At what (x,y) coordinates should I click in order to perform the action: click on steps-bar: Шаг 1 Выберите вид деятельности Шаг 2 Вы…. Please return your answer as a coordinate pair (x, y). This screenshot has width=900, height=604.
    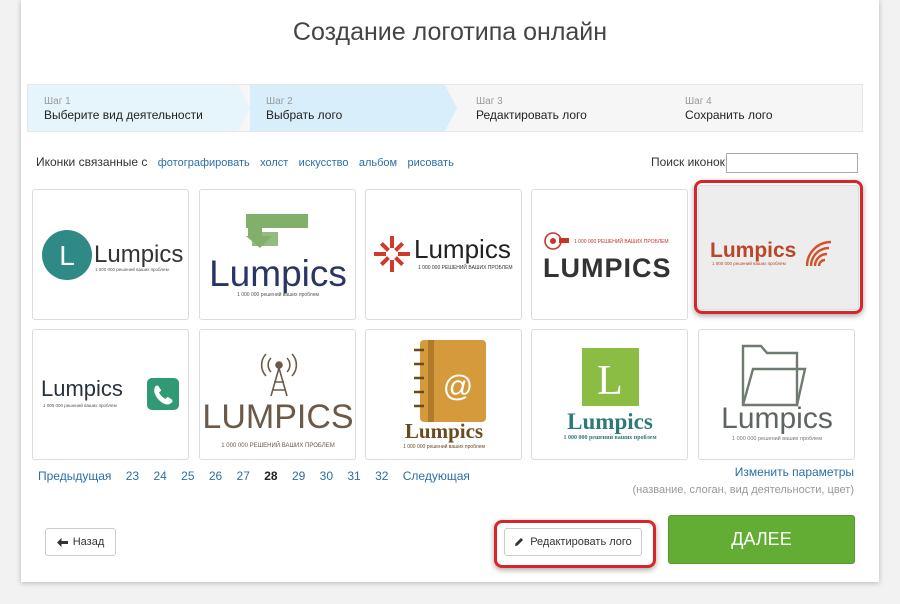
    Looking at the image, I should click on (445, 108).